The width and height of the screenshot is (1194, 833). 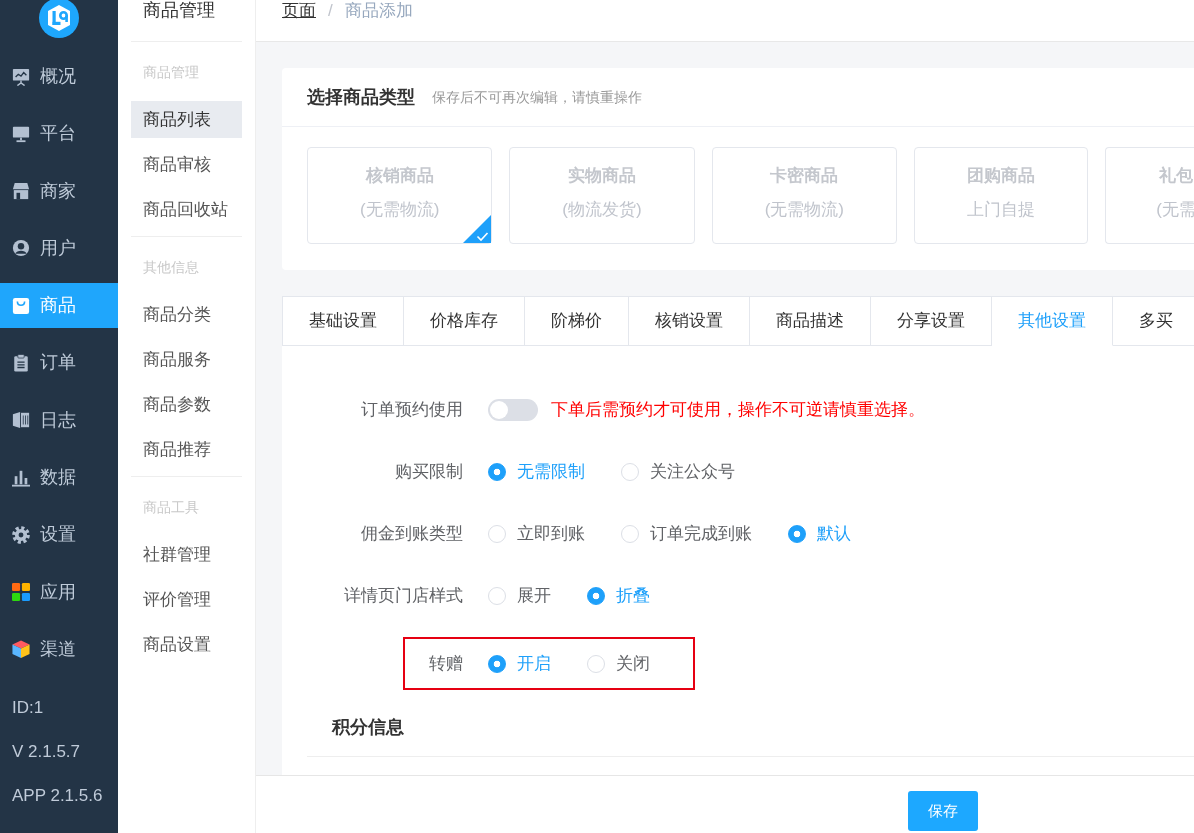 What do you see at coordinates (59, 19) in the screenshot?
I see `logo-icon` at bounding box center [59, 19].